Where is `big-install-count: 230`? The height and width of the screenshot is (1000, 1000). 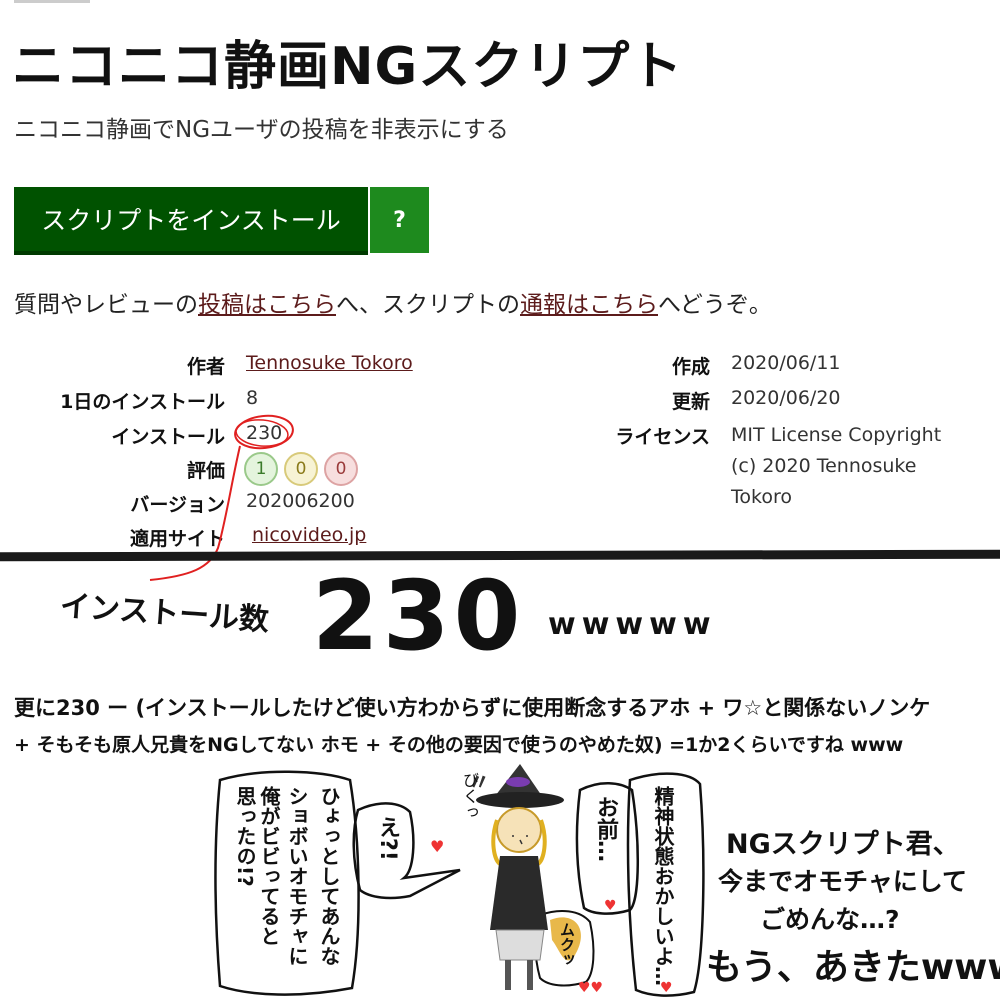
big-install-count: 230 is located at coordinates (418, 616).